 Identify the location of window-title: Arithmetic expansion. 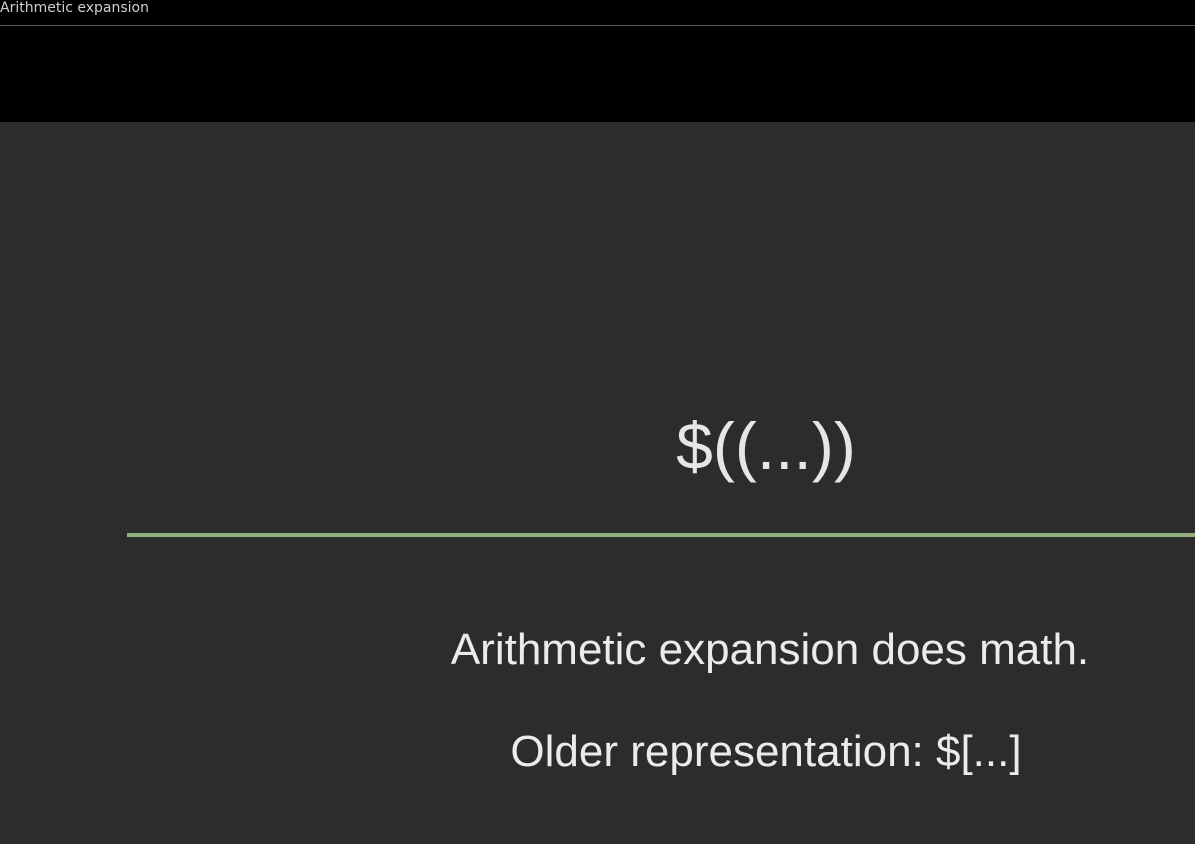
(74, 8).